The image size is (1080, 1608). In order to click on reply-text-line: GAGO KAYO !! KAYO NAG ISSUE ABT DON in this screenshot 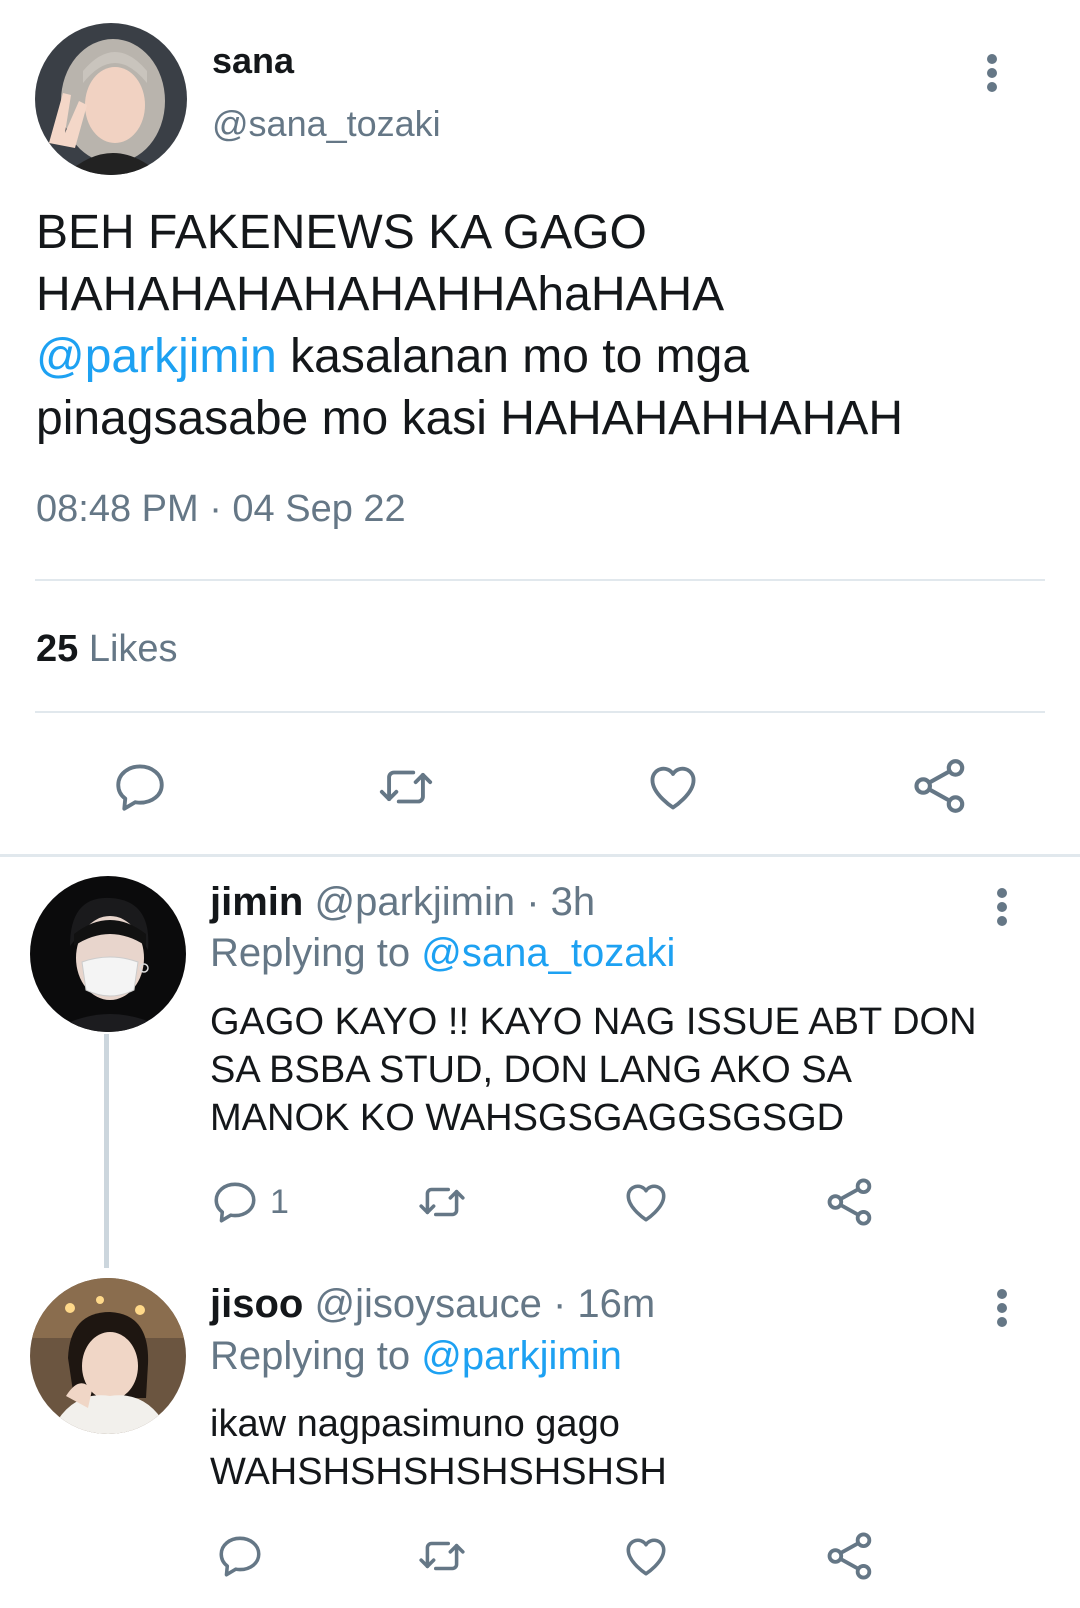, I will do `click(593, 1022)`.